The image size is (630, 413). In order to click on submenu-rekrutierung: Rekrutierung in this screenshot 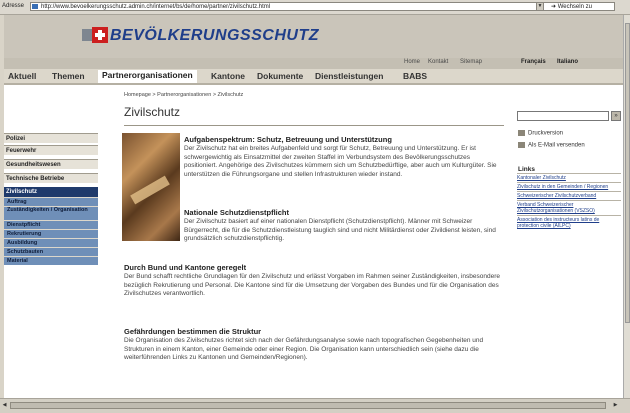, I will do `click(51, 233)`.